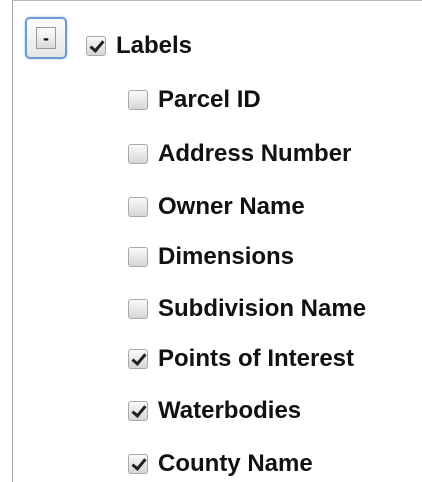 The width and height of the screenshot is (422, 482). Describe the element at coordinates (209, 99) in the screenshot. I see `layer-item-label: Parcel ID` at that location.